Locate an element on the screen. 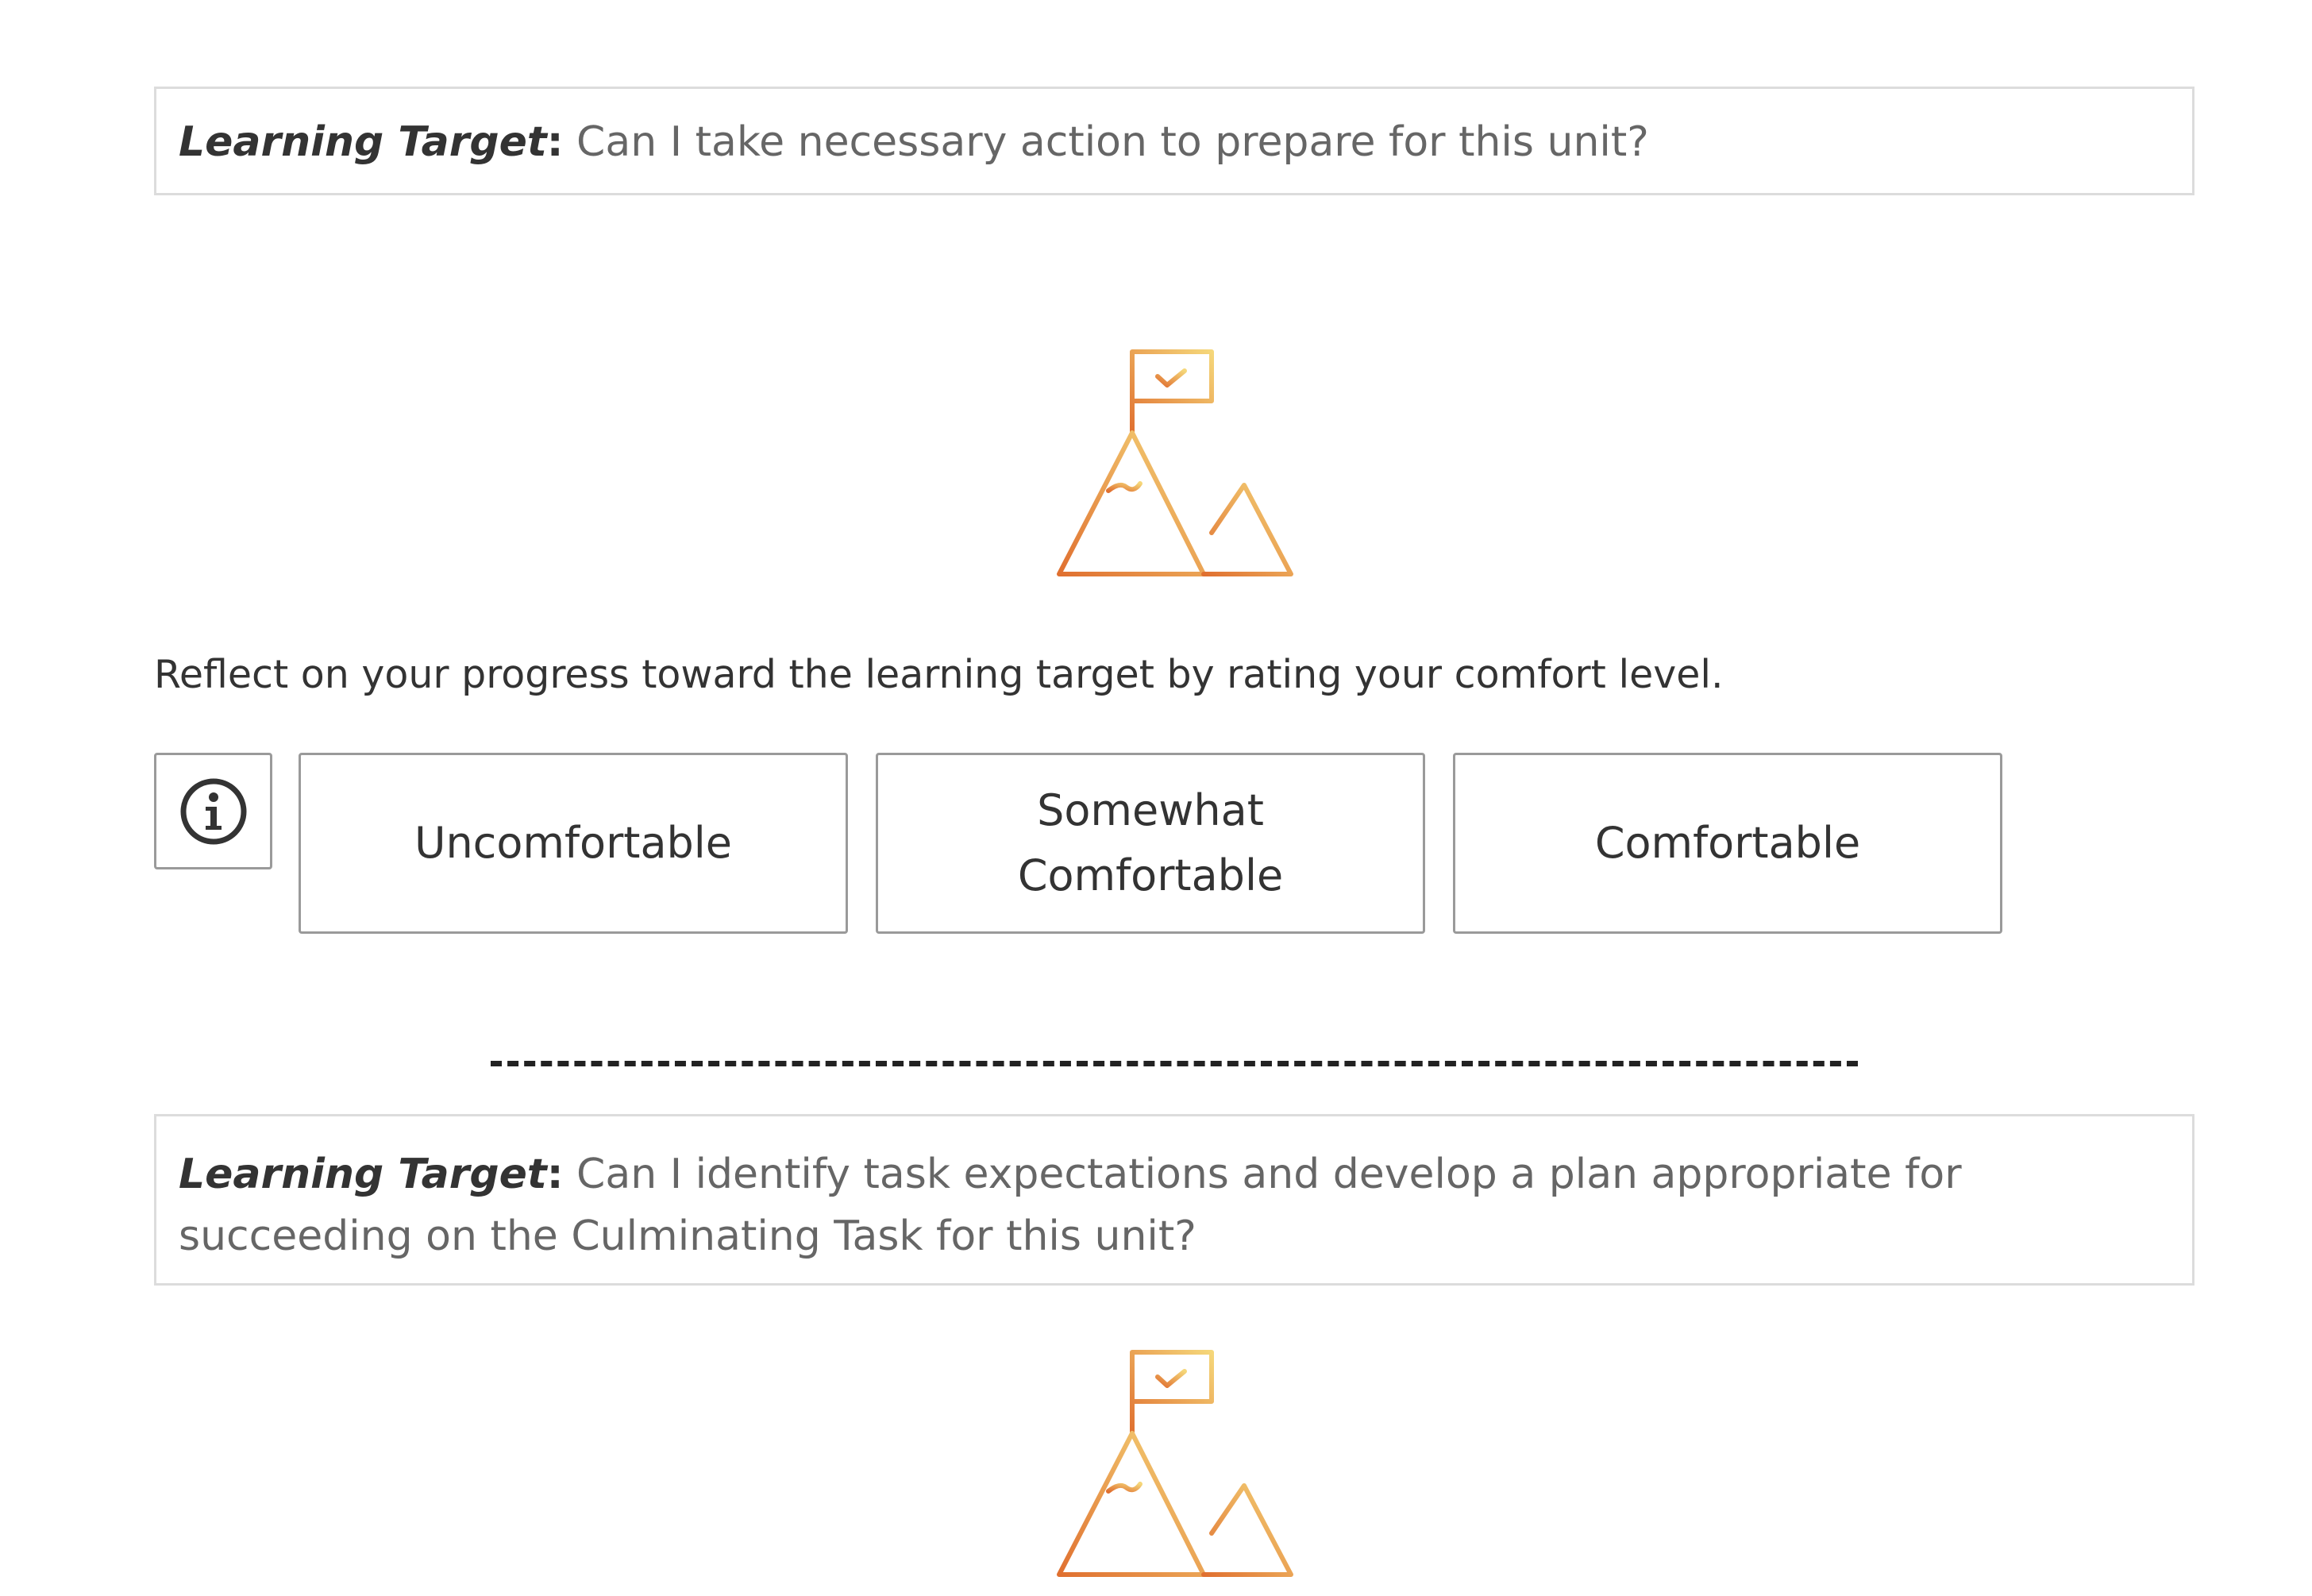 This screenshot has height=1596, width=2312. info-circle-icon is located at coordinates (213, 811).